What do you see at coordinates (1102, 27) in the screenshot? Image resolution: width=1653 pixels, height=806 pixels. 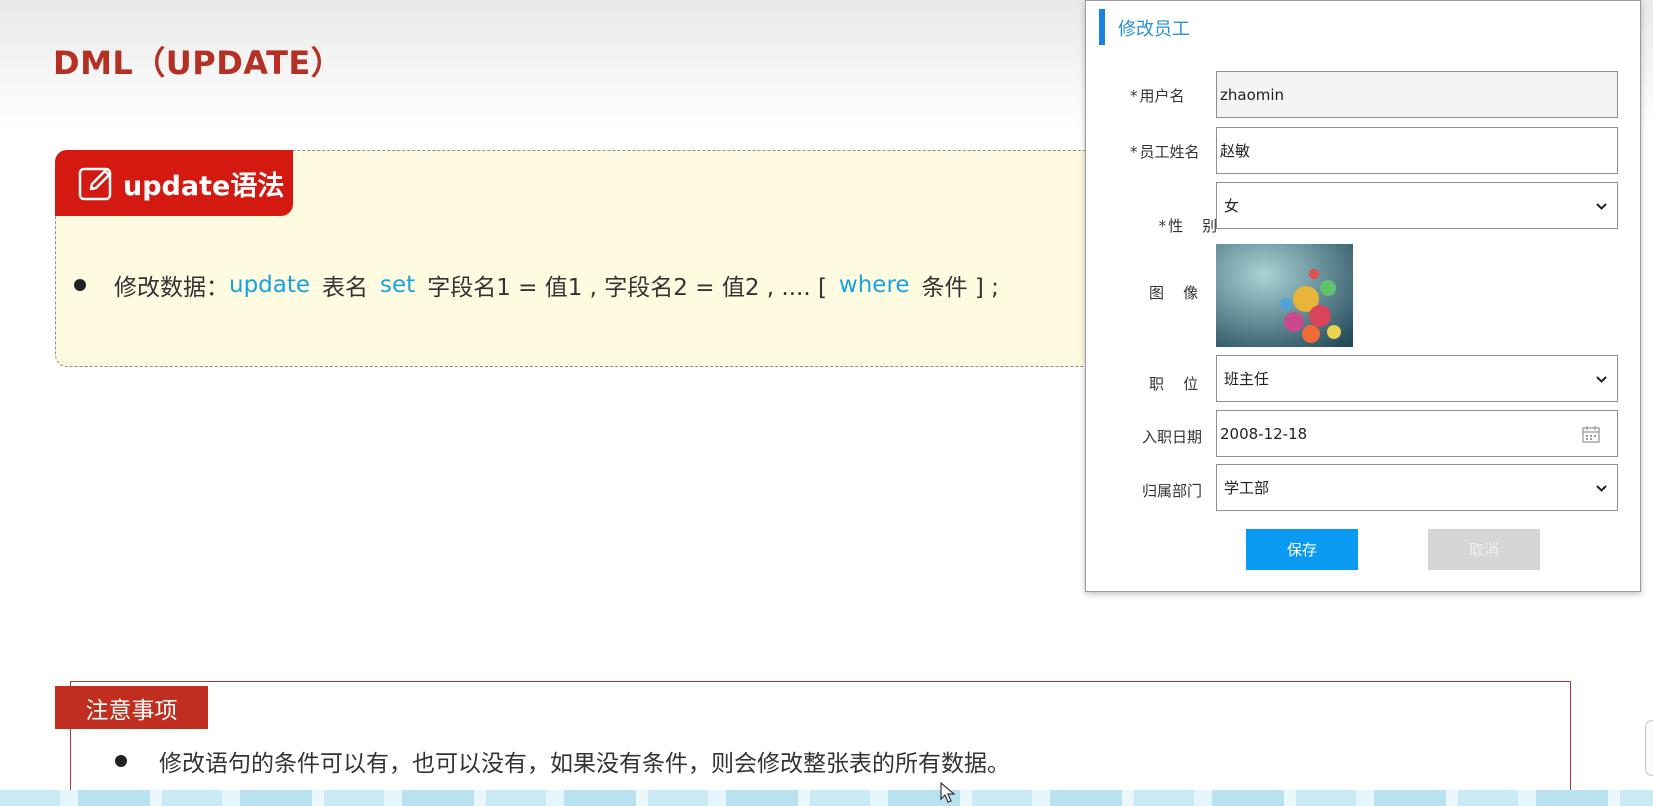 I see `dialog-title-accent` at bounding box center [1102, 27].